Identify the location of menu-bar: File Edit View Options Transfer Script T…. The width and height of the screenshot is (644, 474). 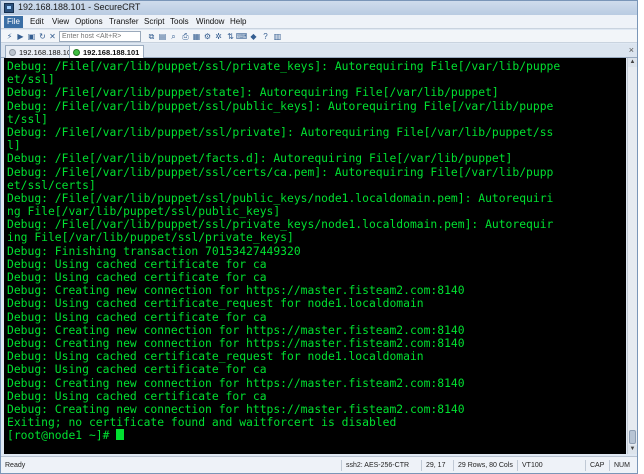
(319, 22).